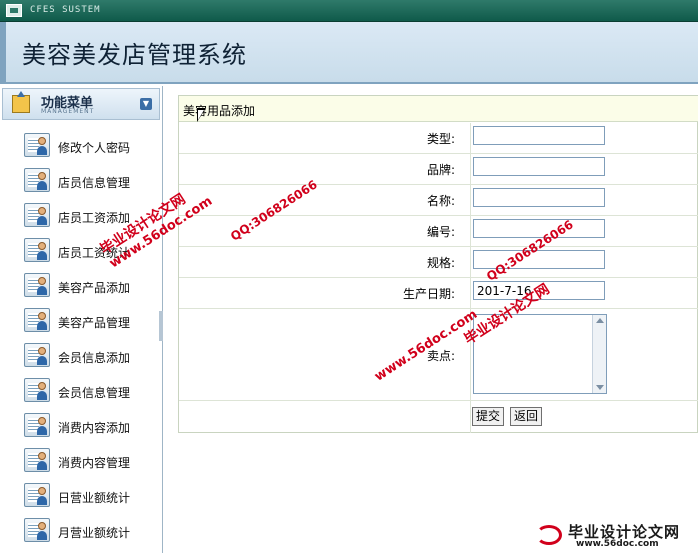 Image resolution: width=698 pixels, height=553 pixels. I want to click on sidebar-item-label: 修改个人密码, so click(94, 147).